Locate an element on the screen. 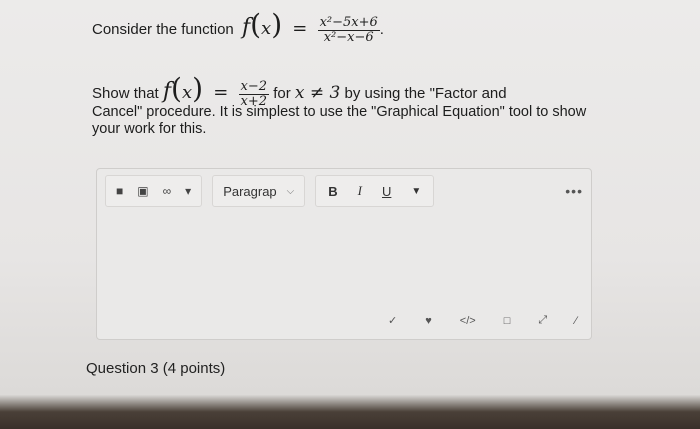 The height and width of the screenshot is (429, 700). chevron-down-icon: ⌵ is located at coordinates (290, 191).